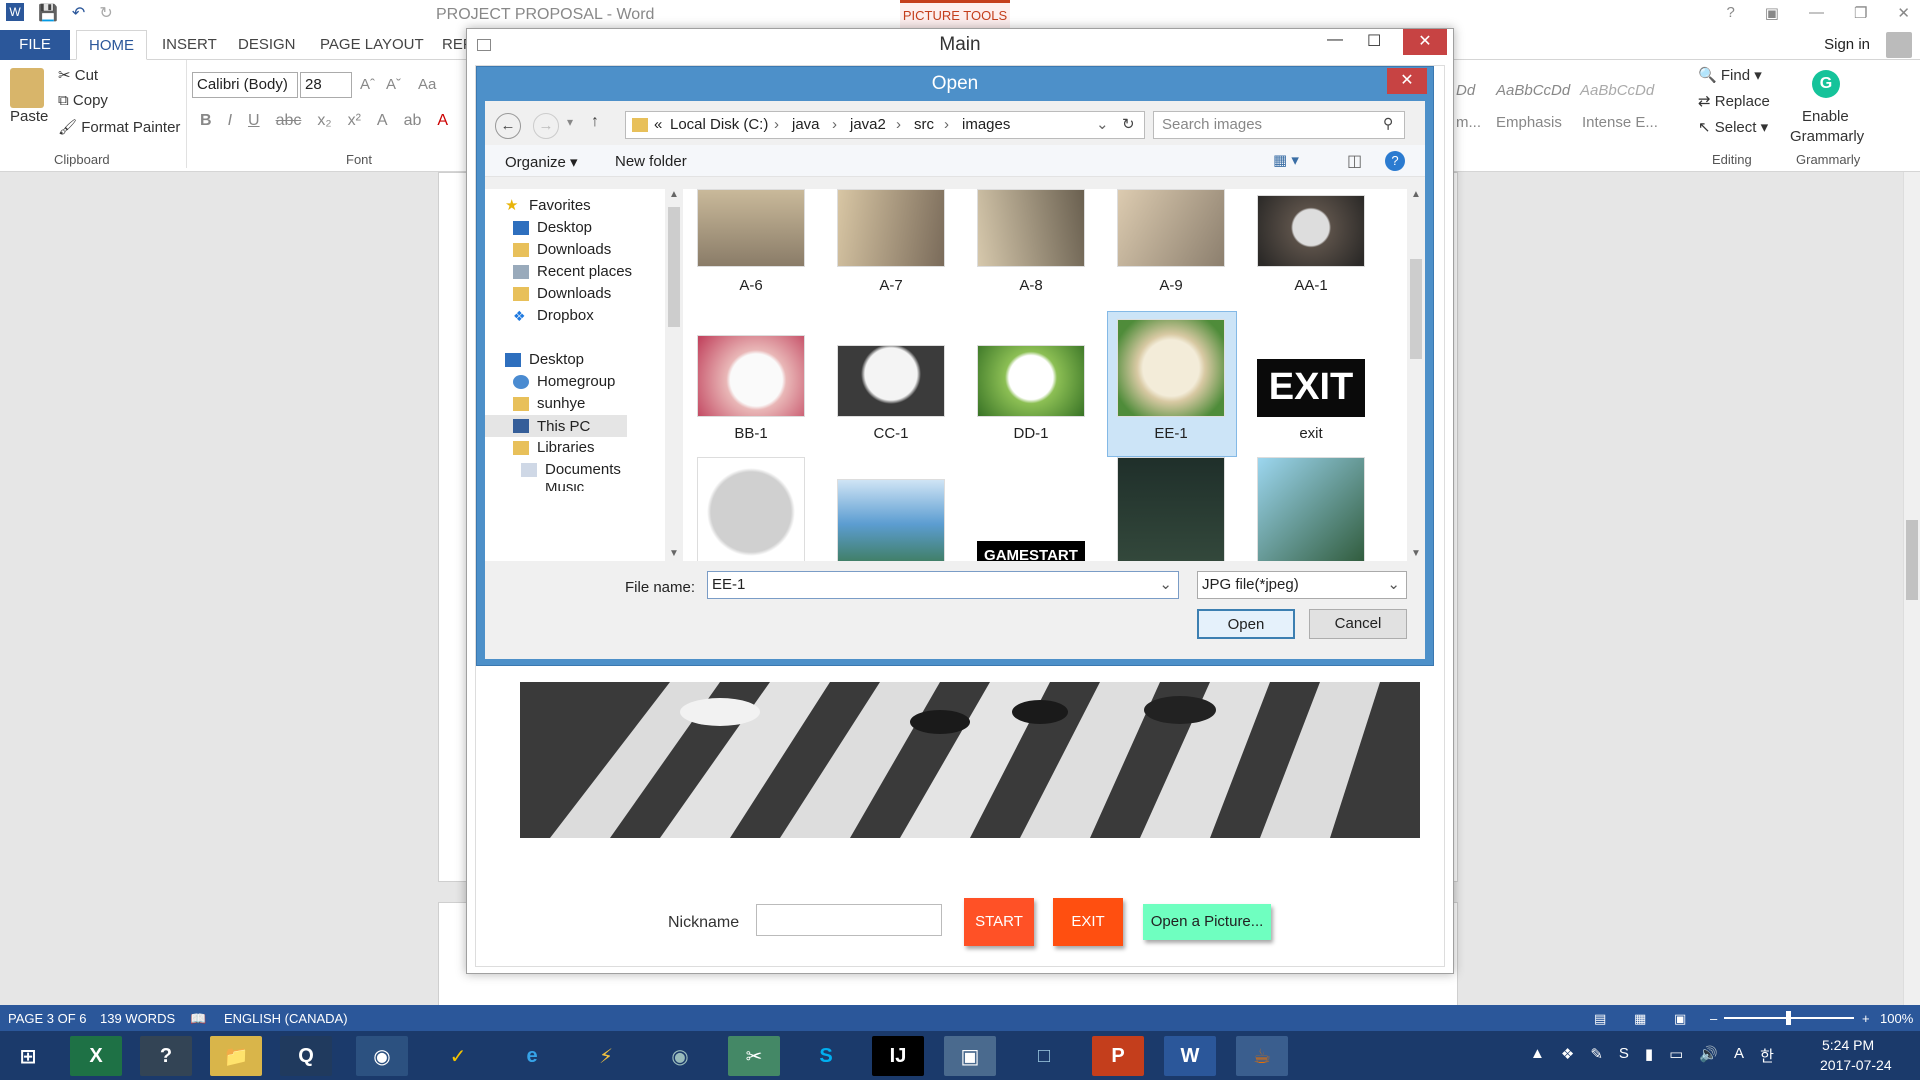  Describe the element at coordinates (548, 205) in the screenshot. I see `nav-favorites: ★ Favorites` at that location.